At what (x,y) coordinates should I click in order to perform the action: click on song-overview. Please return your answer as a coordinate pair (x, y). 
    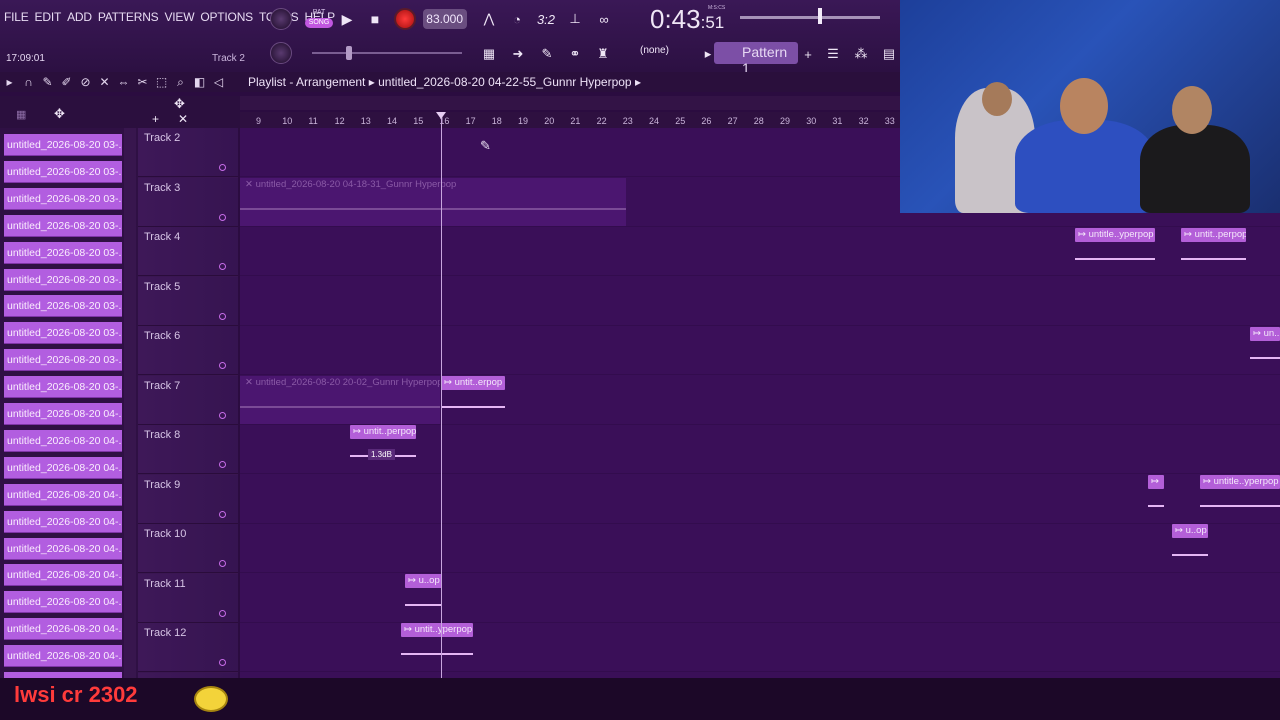
    Looking at the image, I should click on (570, 103).